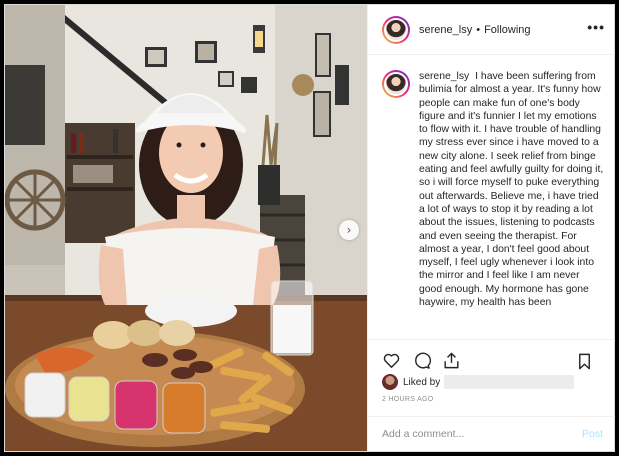 This screenshot has width=619, height=456. I want to click on comment-bar: Post, so click(491, 433).